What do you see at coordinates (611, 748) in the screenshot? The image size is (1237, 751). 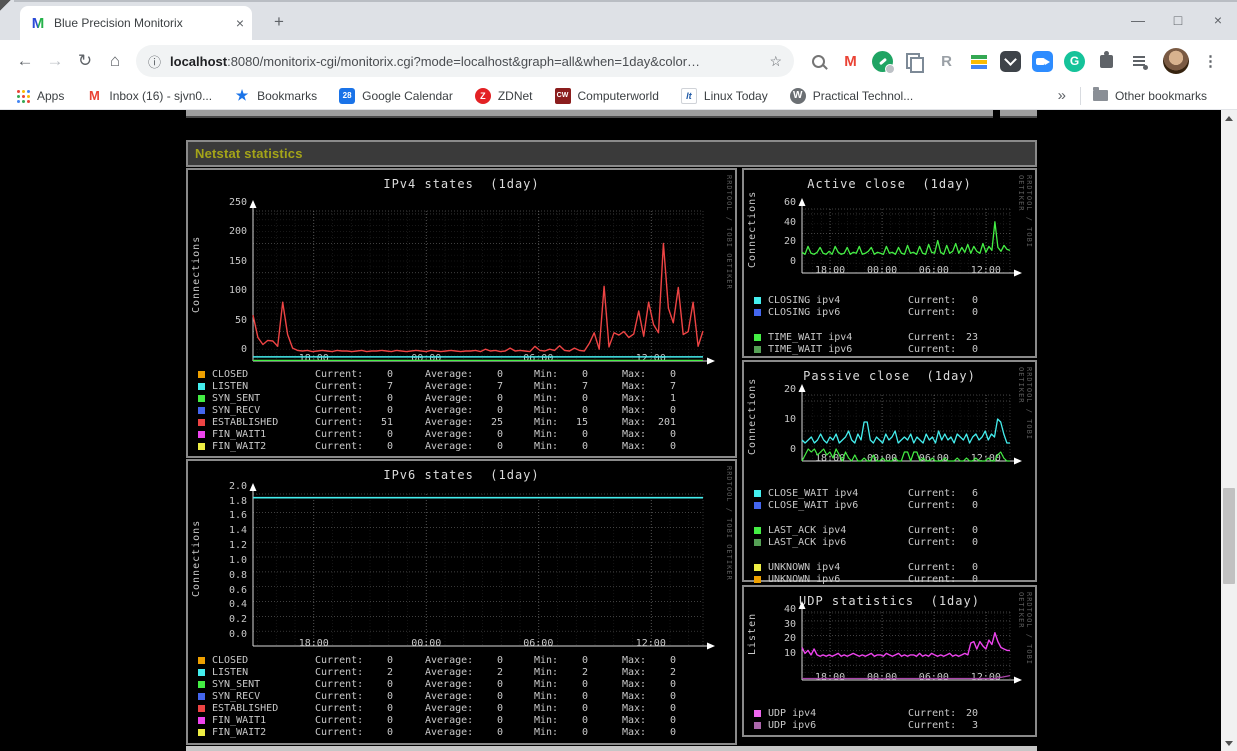 I see `next-section-edge` at bounding box center [611, 748].